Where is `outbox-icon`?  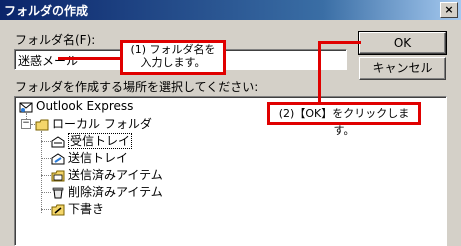
outbox-icon is located at coordinates (58, 158).